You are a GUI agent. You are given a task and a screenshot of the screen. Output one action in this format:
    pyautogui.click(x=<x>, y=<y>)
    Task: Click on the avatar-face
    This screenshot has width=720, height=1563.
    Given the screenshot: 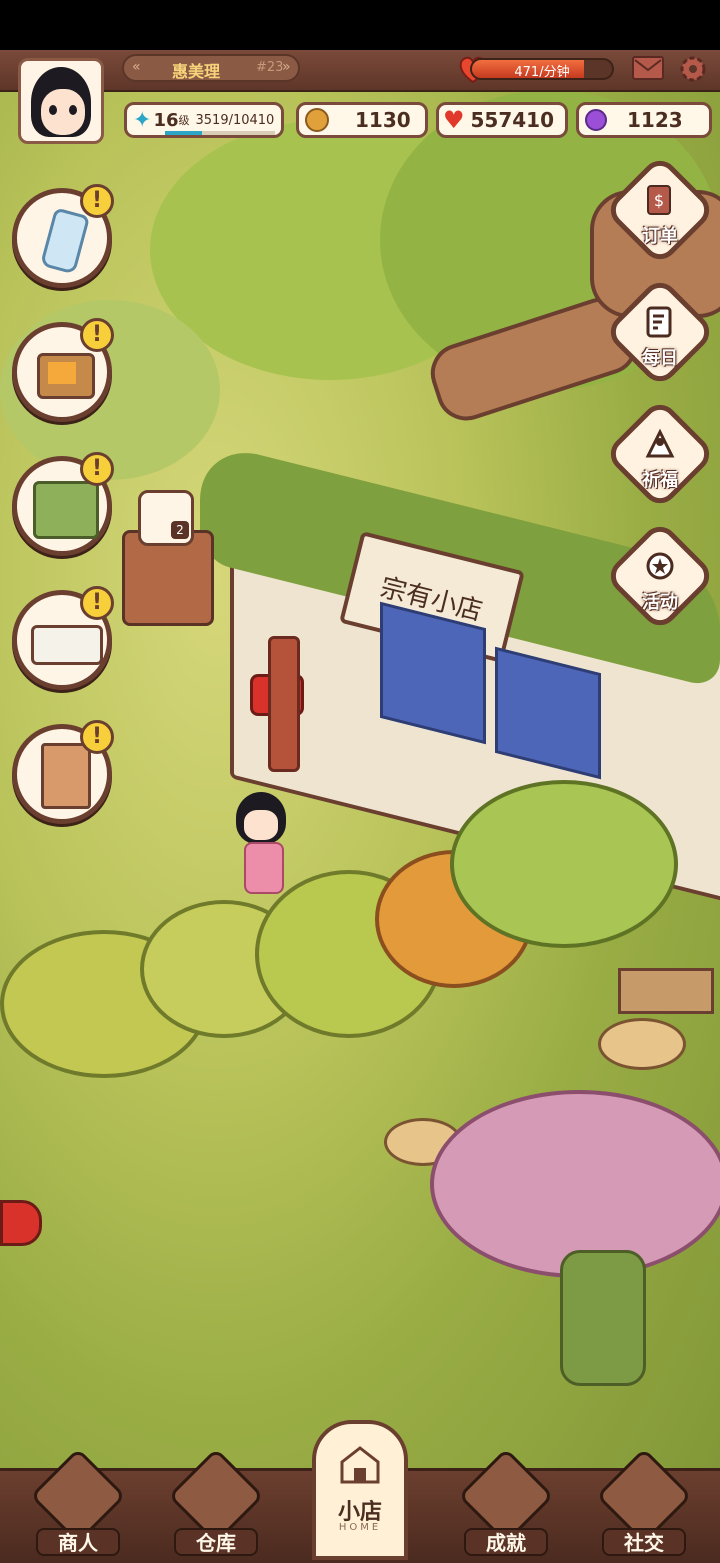 What is the action you would take?
    pyautogui.click(x=63, y=112)
    